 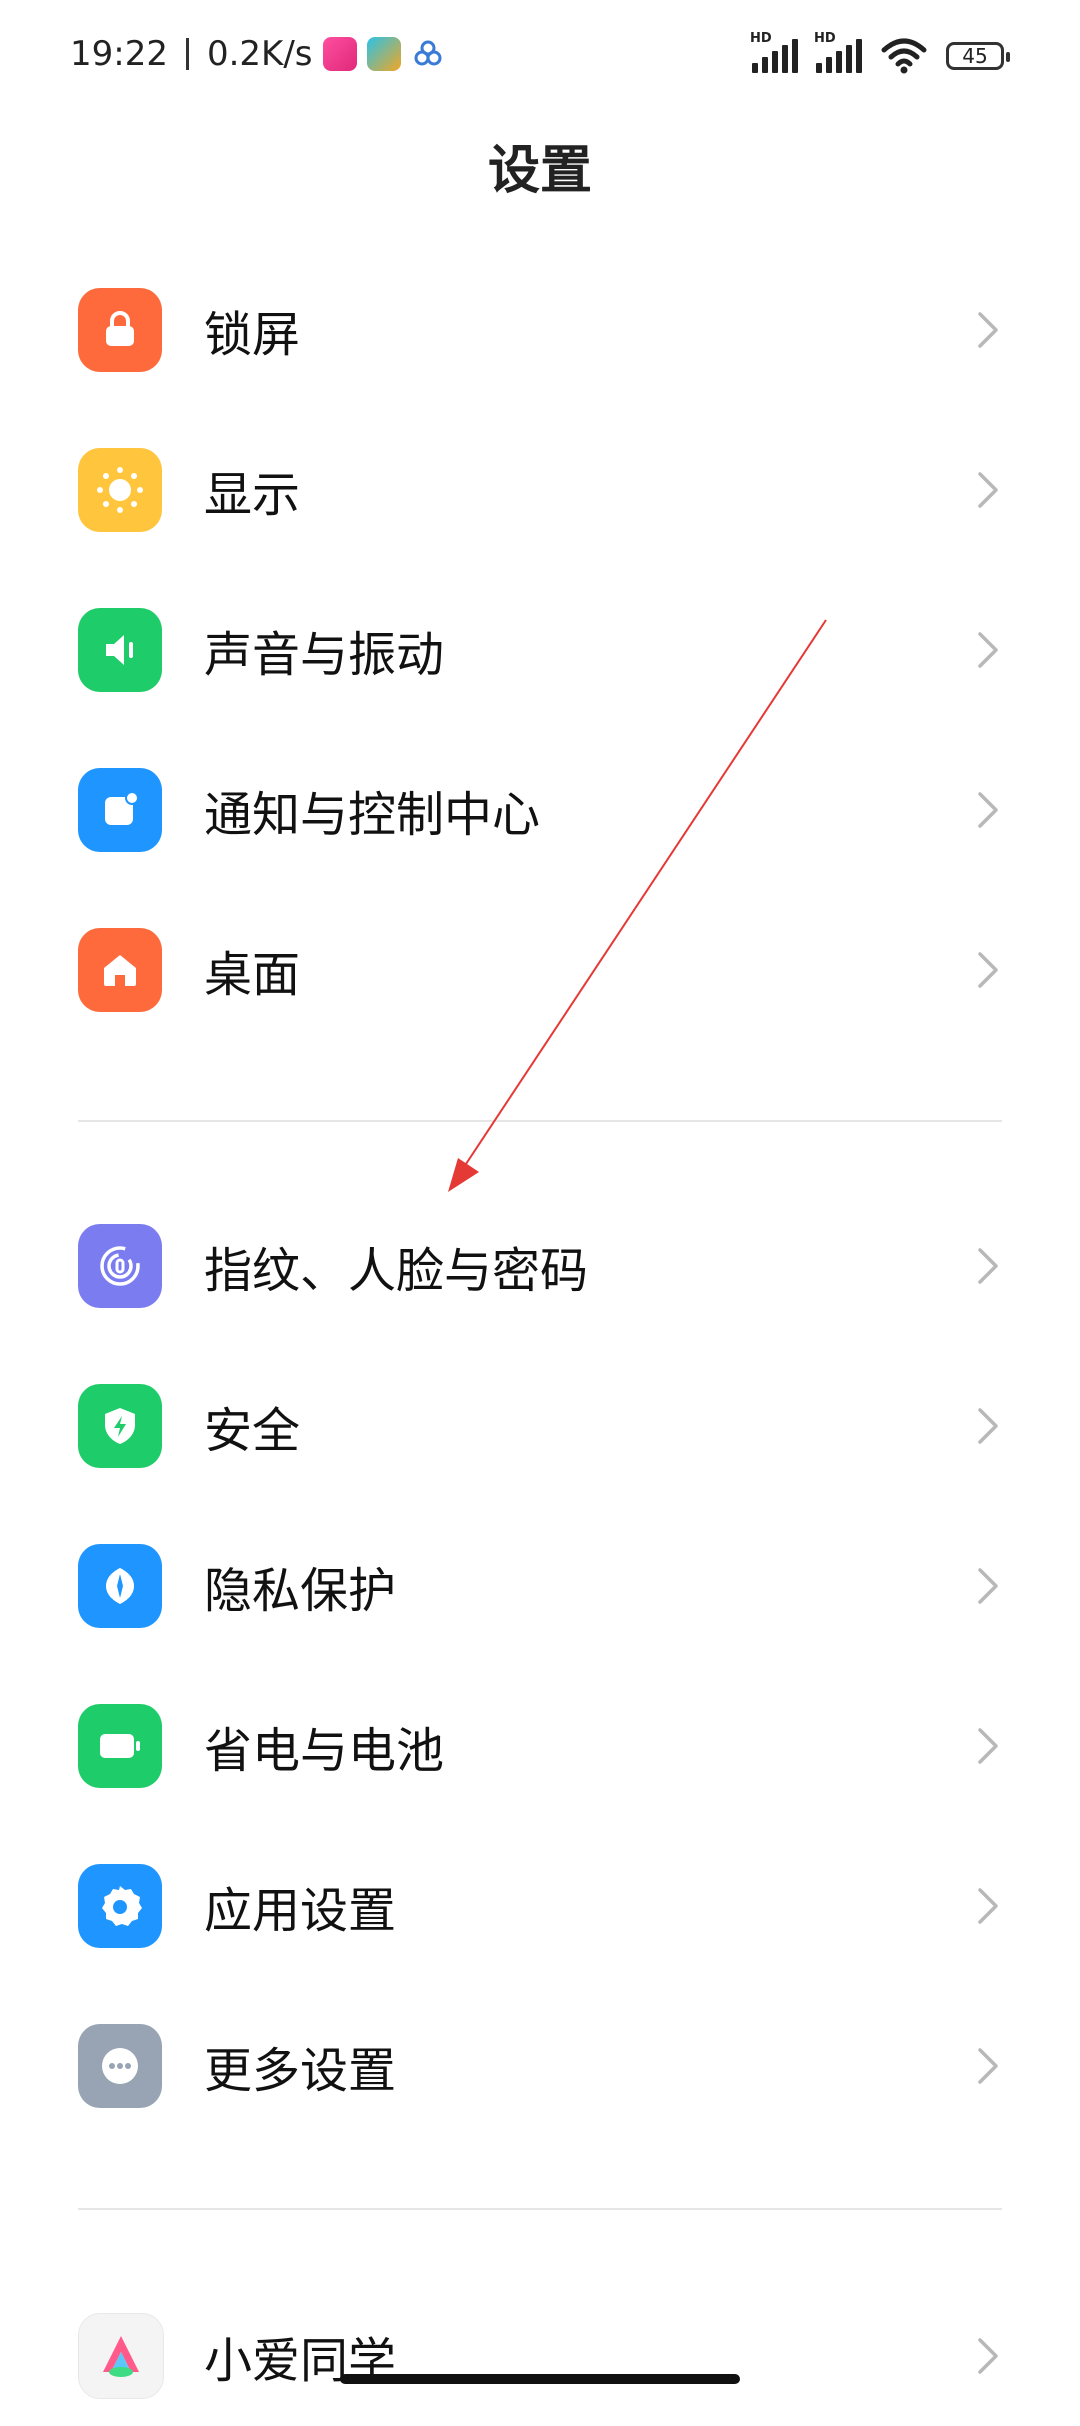 I want to click on home-indicator, so click(x=540, y=2379).